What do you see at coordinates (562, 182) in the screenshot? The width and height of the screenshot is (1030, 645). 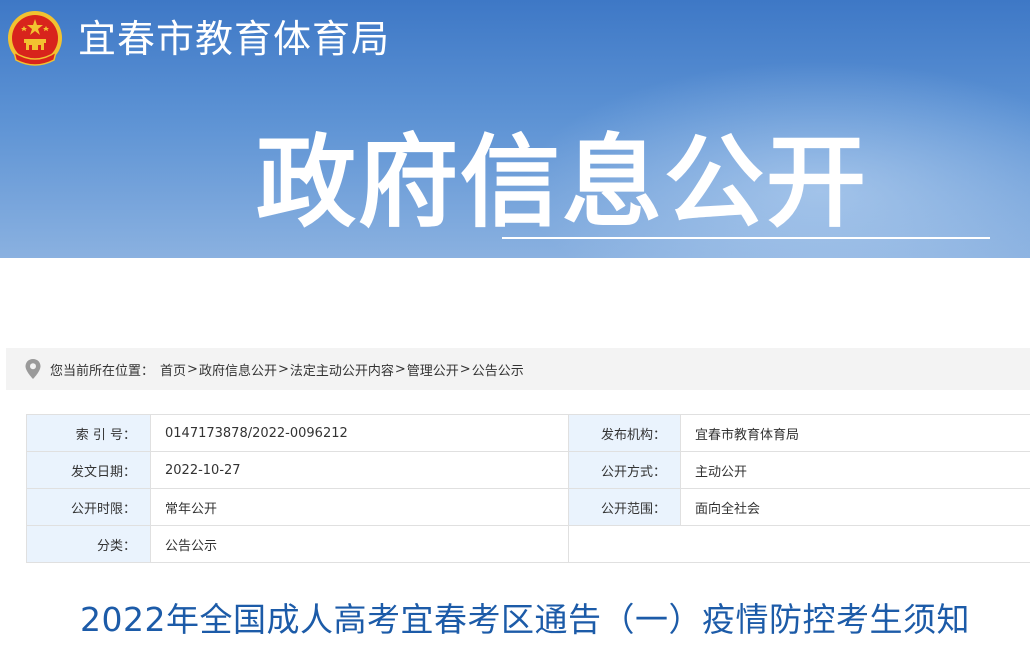 I see `hero-title: 政府信息公开` at bounding box center [562, 182].